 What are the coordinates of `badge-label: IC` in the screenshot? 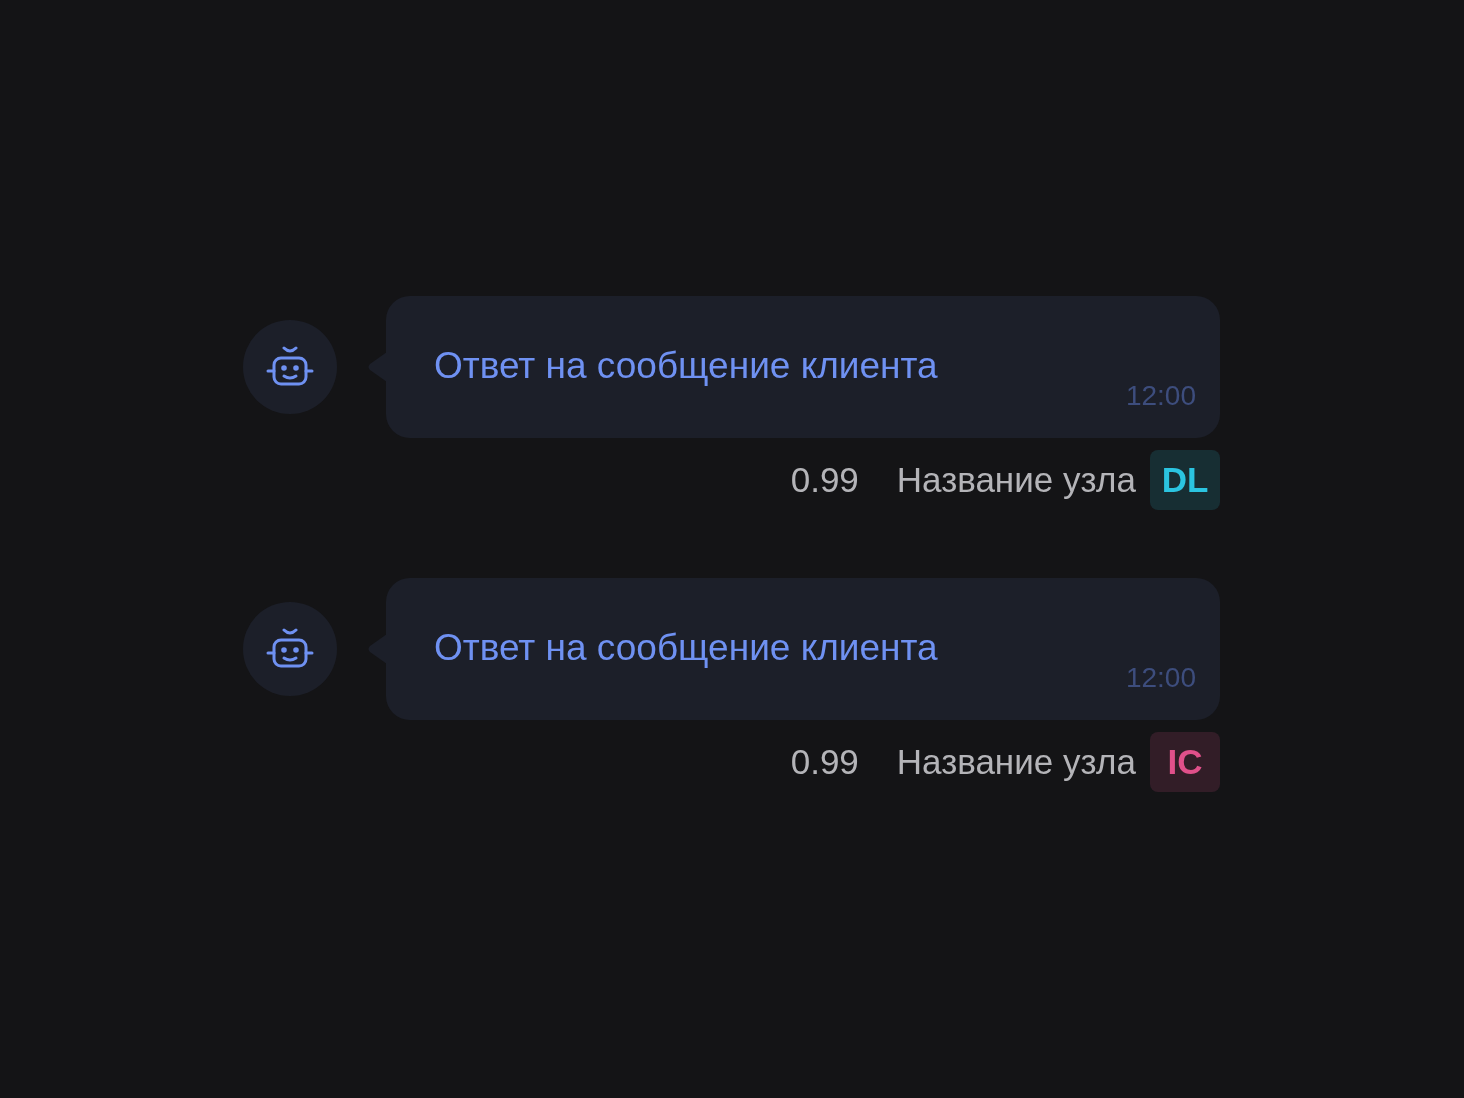 It's located at (1185, 762).